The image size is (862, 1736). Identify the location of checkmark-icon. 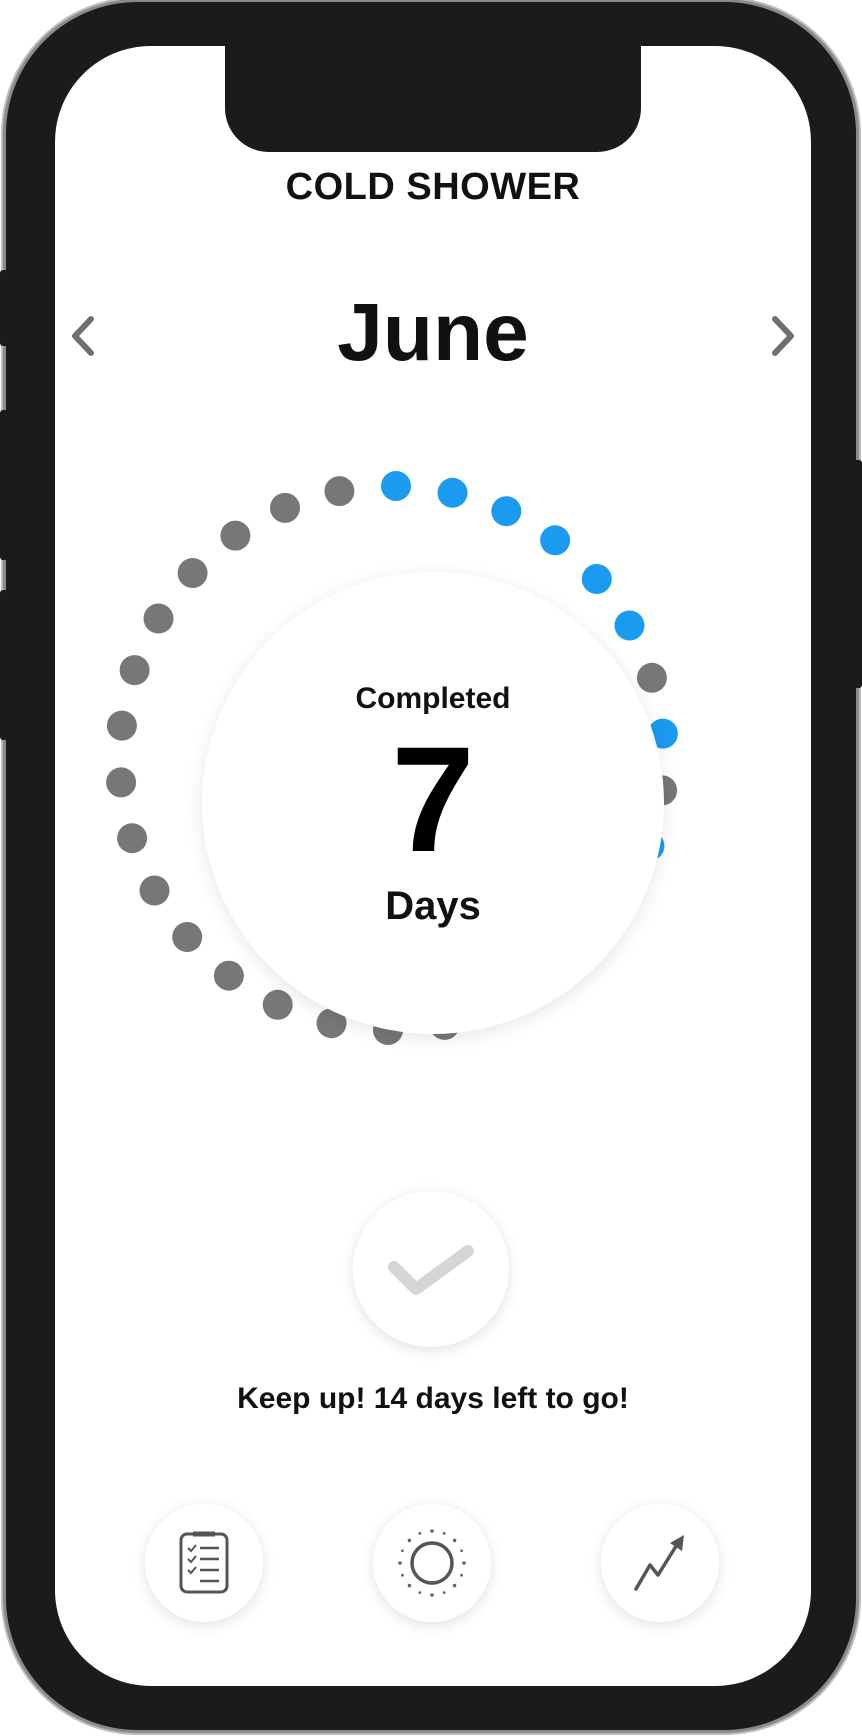
(431, 1270).